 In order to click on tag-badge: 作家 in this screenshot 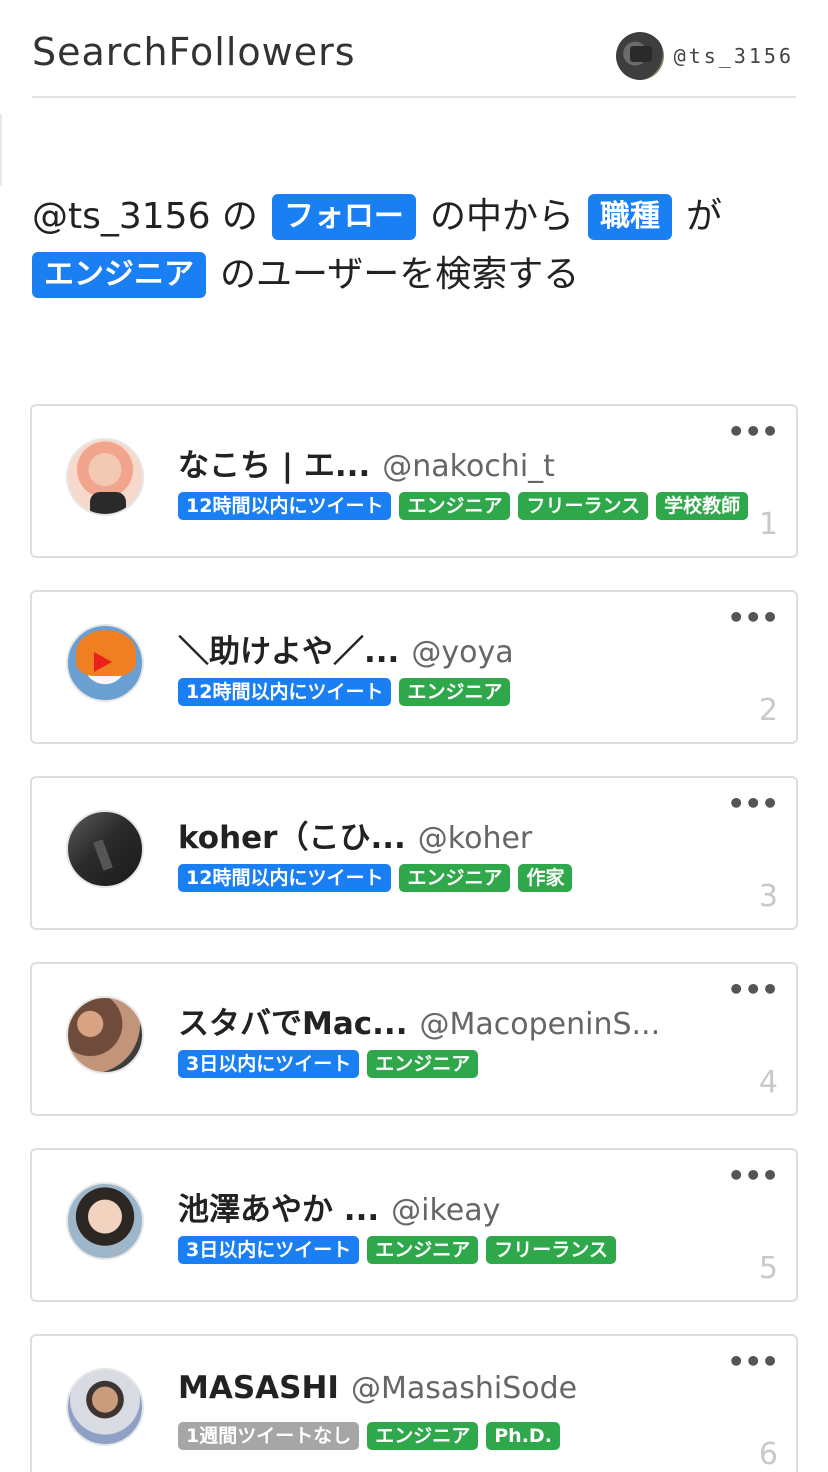, I will do `click(545, 878)`.